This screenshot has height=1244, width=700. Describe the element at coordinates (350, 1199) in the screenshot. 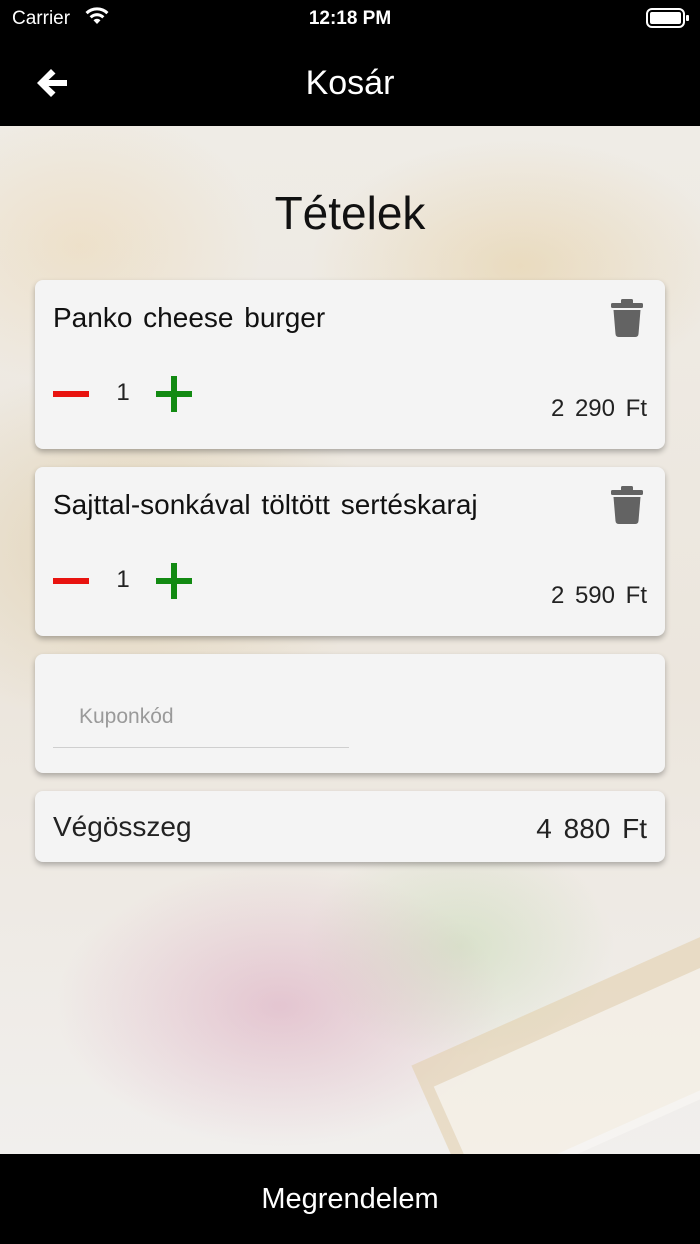

I see `order-button: Megrendelem` at that location.